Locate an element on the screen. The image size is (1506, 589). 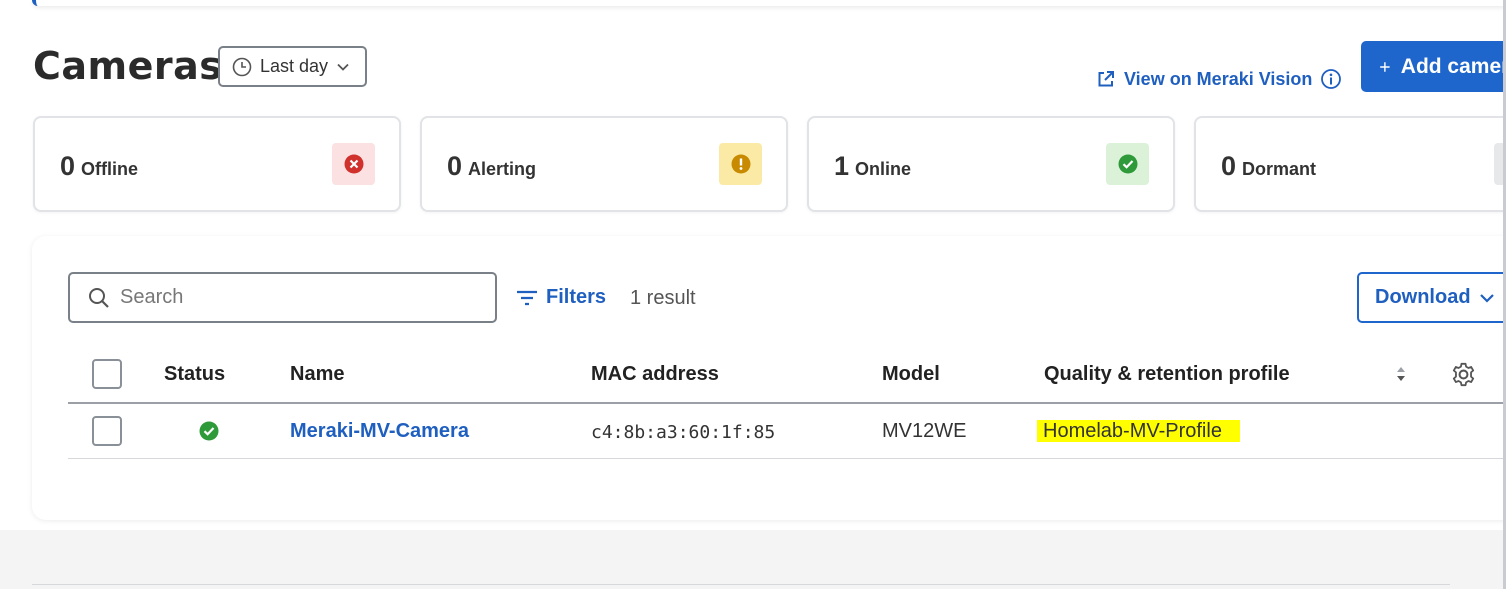
time-range-dropdown: Last day is located at coordinates (292, 66).